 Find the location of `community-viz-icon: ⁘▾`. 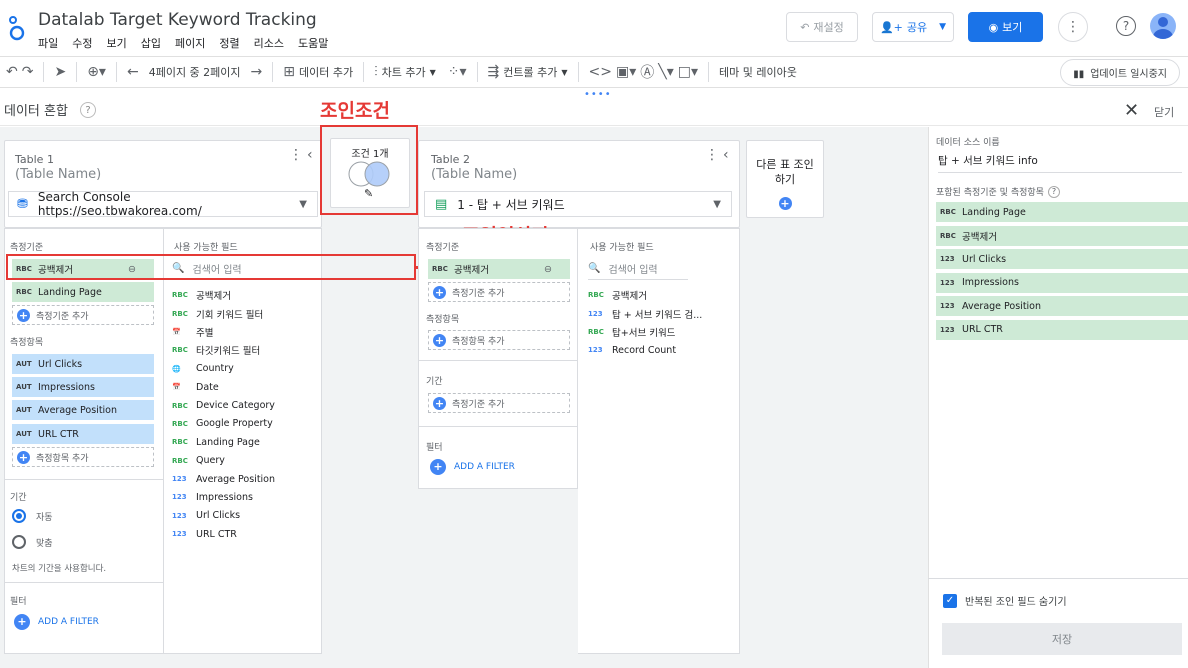

community-viz-icon: ⁘▾ is located at coordinates (457, 72).